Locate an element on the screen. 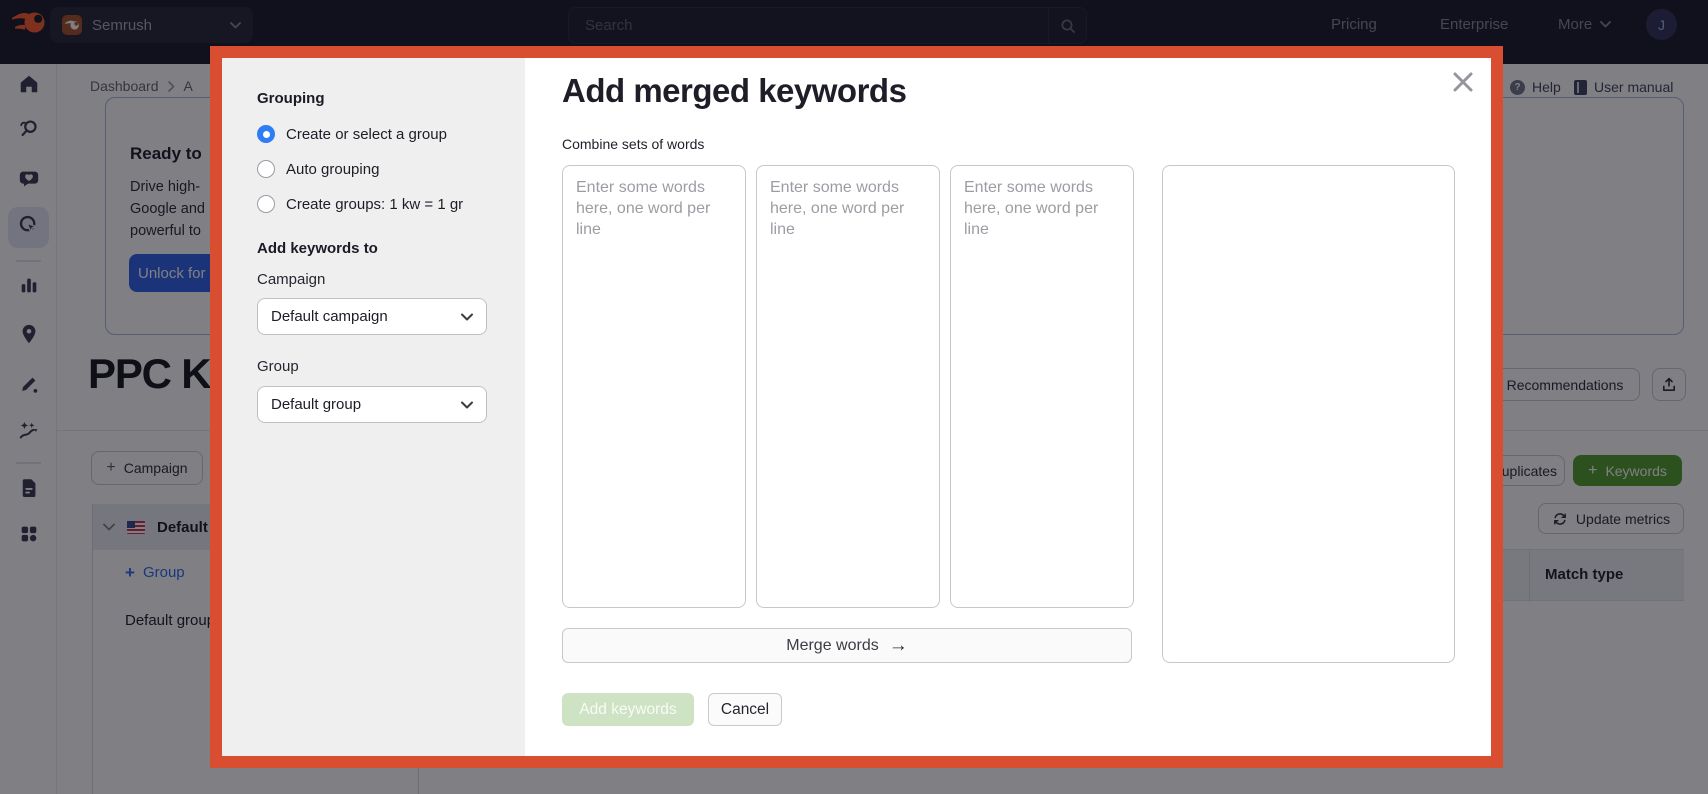 This screenshot has width=1708, height=794. close-button is located at coordinates (1463, 82).